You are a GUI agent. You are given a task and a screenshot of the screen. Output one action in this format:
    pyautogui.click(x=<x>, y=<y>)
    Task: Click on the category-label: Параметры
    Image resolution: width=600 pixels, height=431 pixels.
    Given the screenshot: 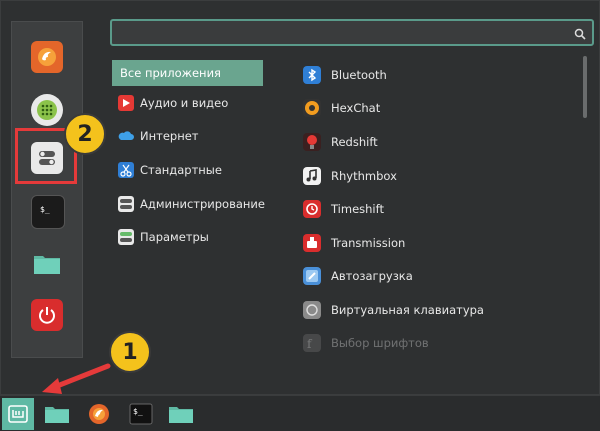 What is the action you would take?
    pyautogui.click(x=174, y=237)
    